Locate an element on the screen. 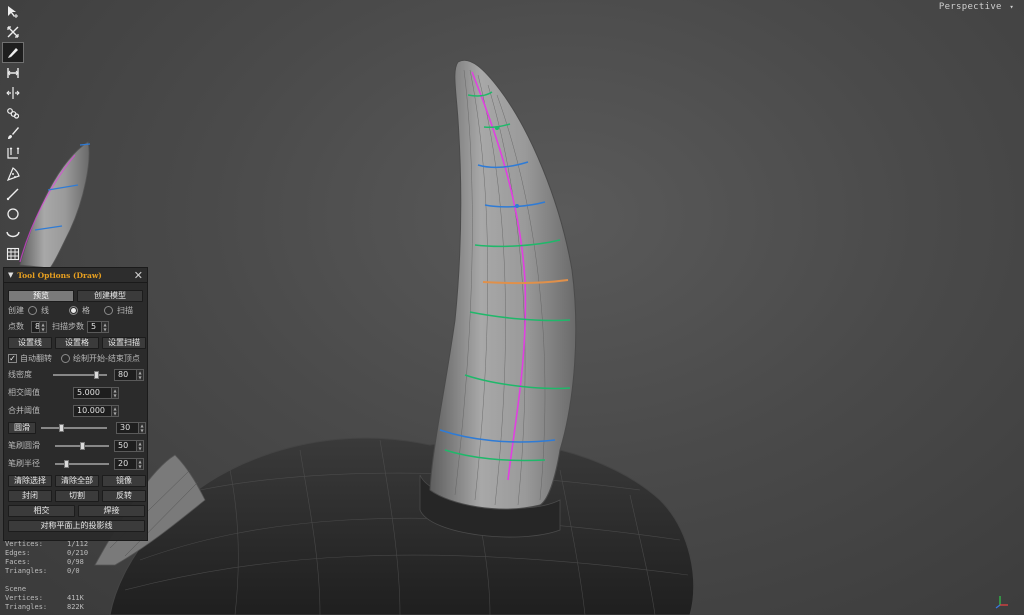  stat-row: Faces: 0/98 is located at coordinates (44, 562).